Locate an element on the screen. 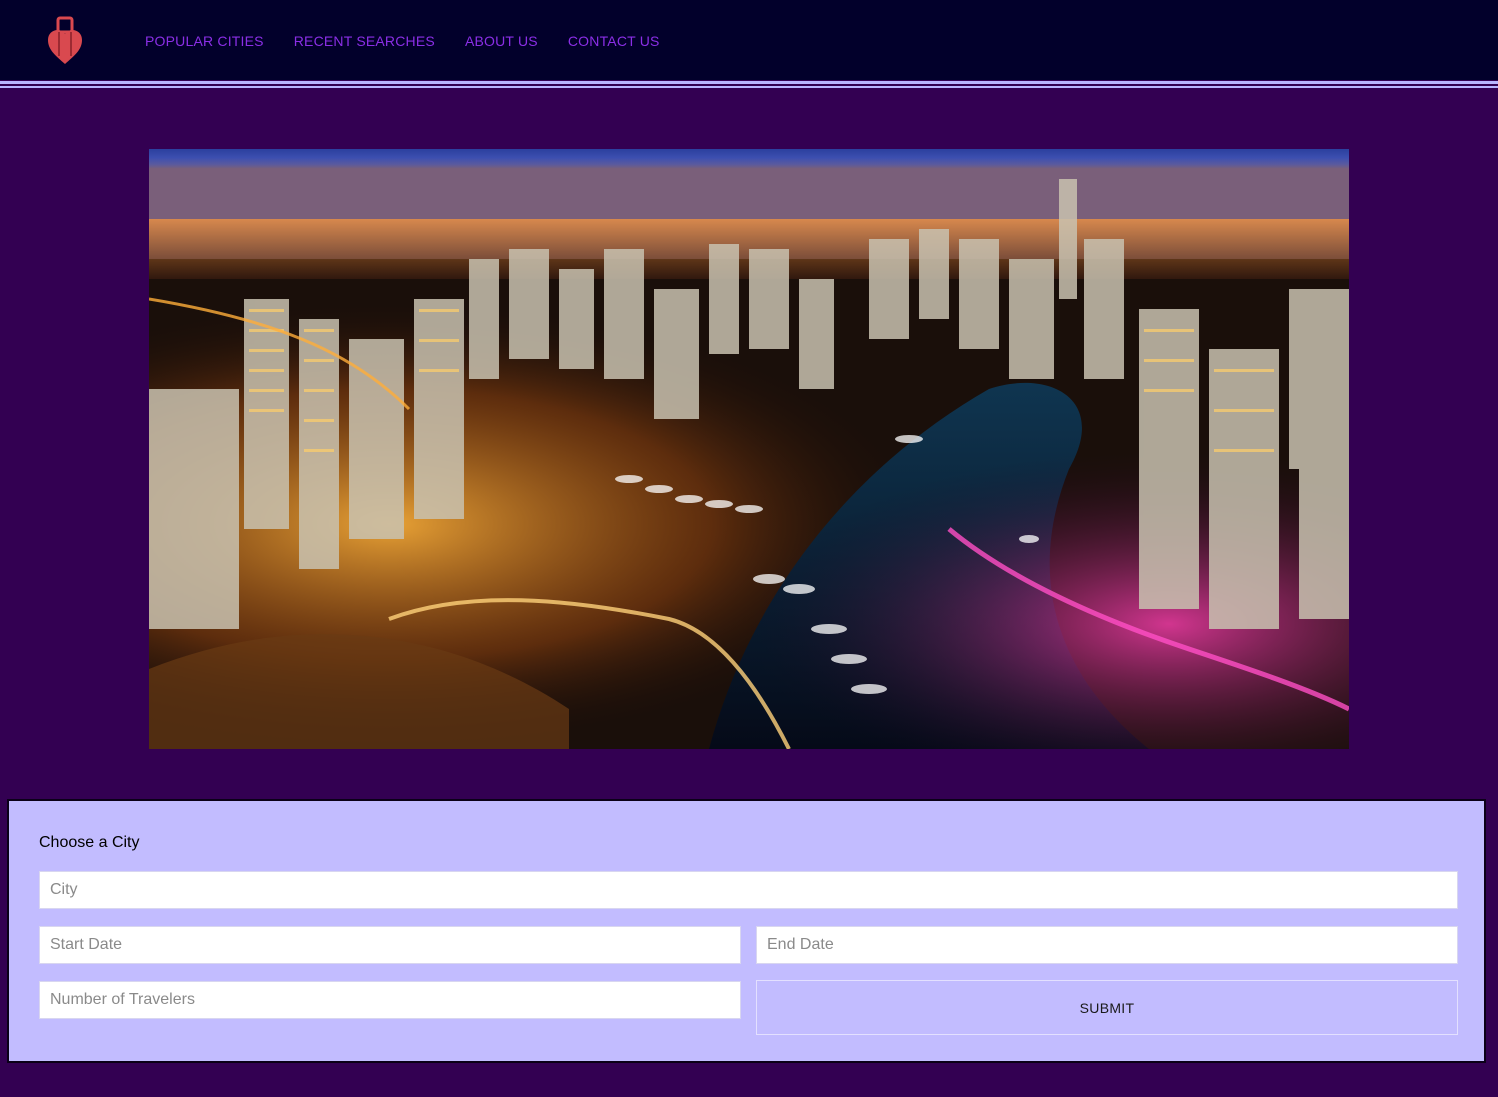 The image size is (1498, 1097). nav-link-popular-cities: POPULAR CITIES is located at coordinates (204, 41).